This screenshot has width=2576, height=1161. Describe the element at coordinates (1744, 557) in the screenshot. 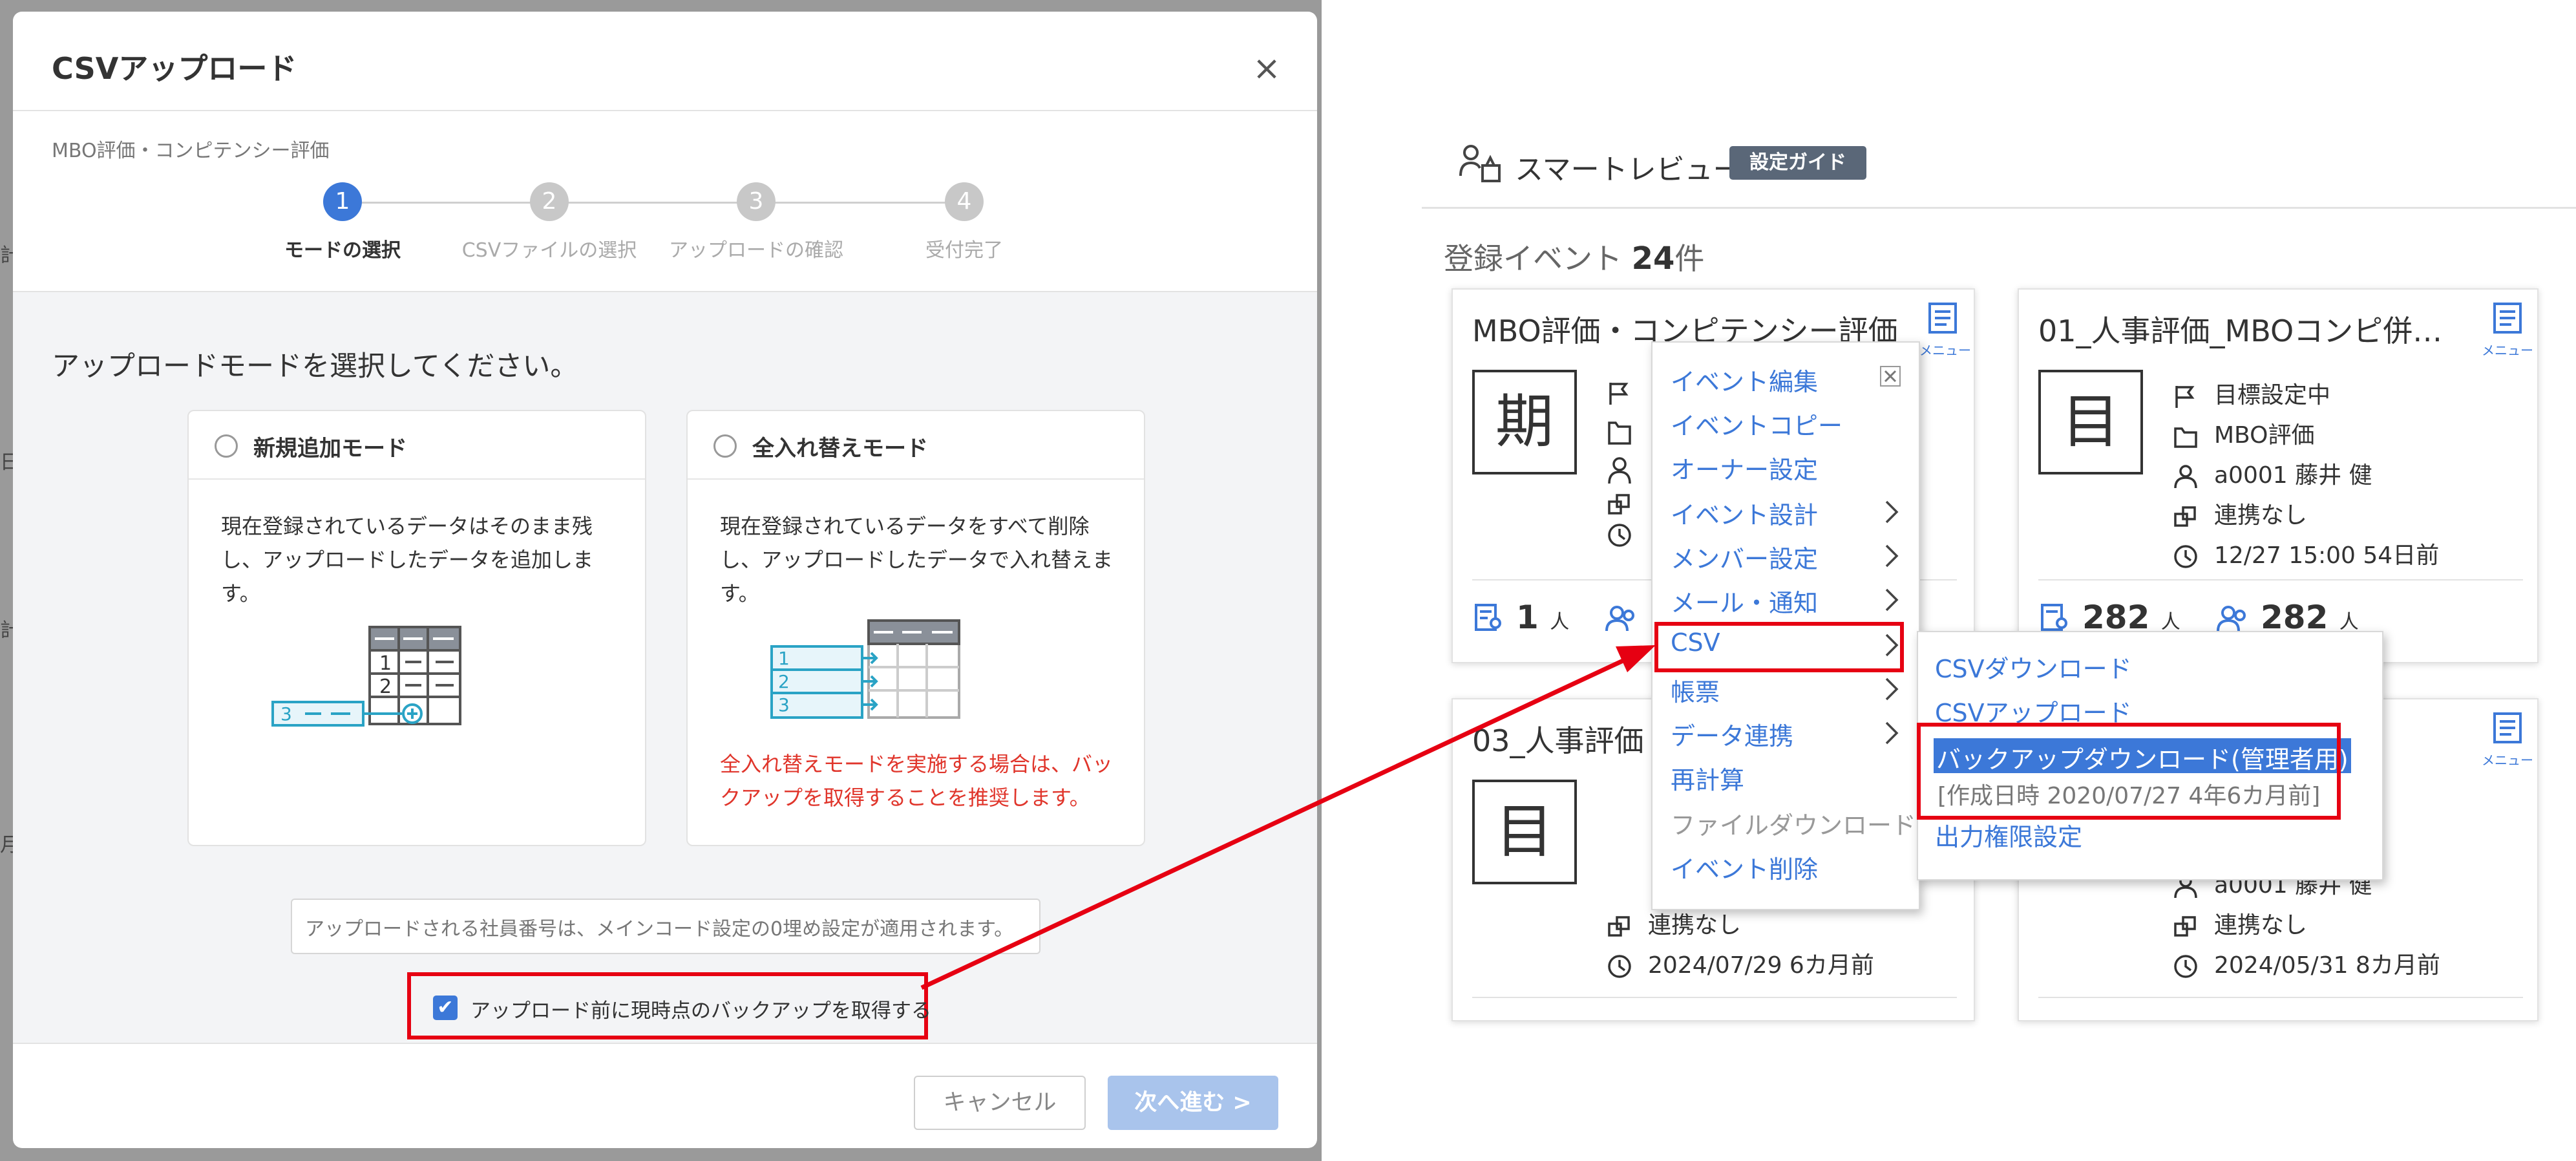

I see `menu-item-member-settings: メンバー設定` at that location.